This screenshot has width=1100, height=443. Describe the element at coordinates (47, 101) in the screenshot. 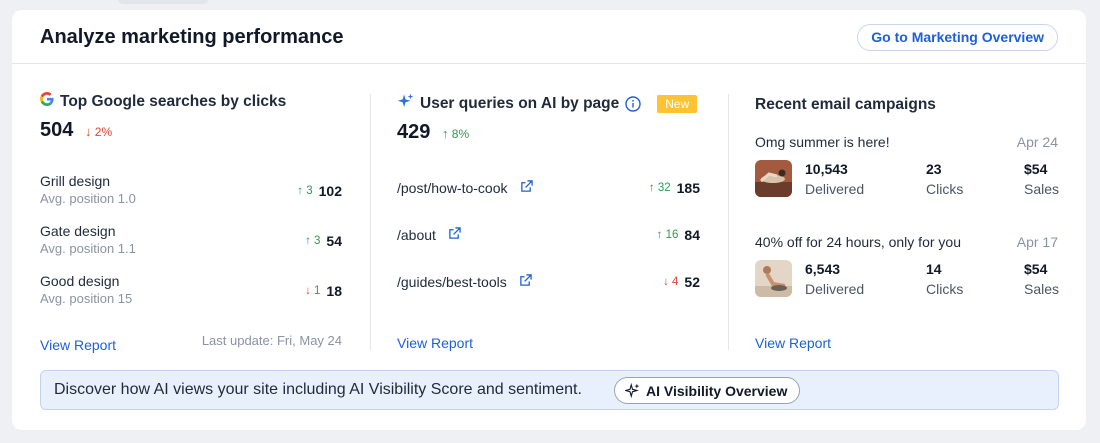

I see `google-icon` at that location.